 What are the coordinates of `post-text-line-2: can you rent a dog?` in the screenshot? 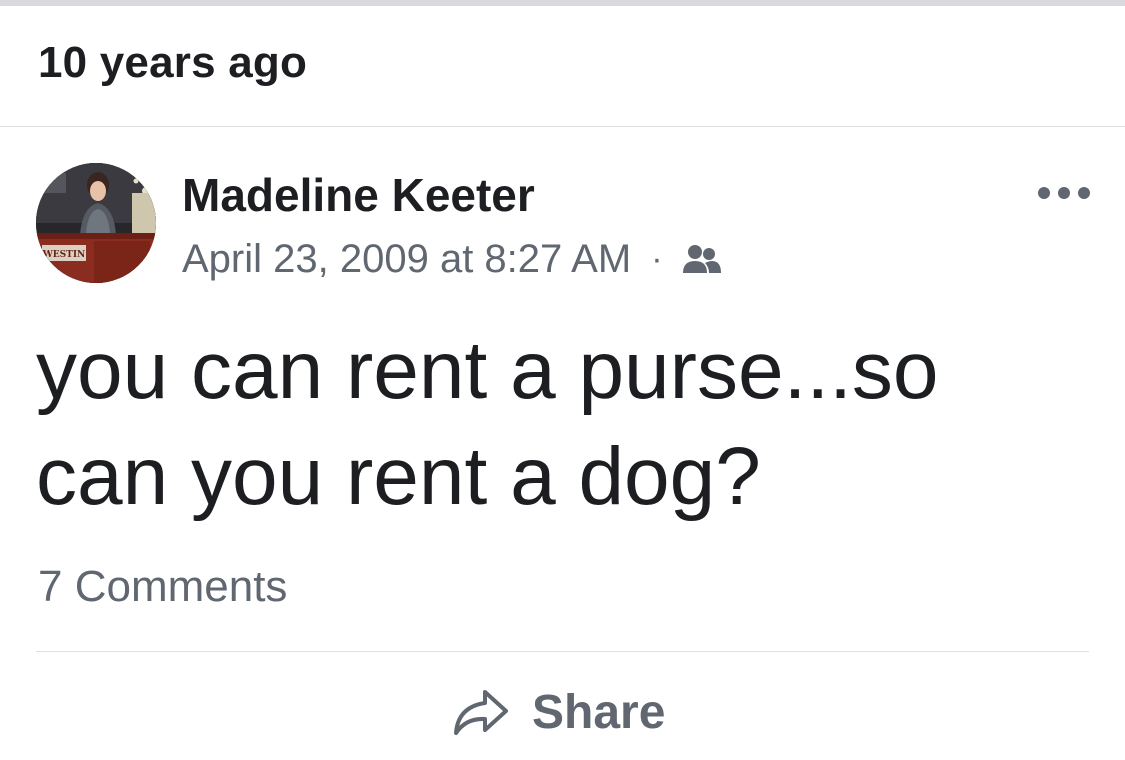 It's located at (398, 476).